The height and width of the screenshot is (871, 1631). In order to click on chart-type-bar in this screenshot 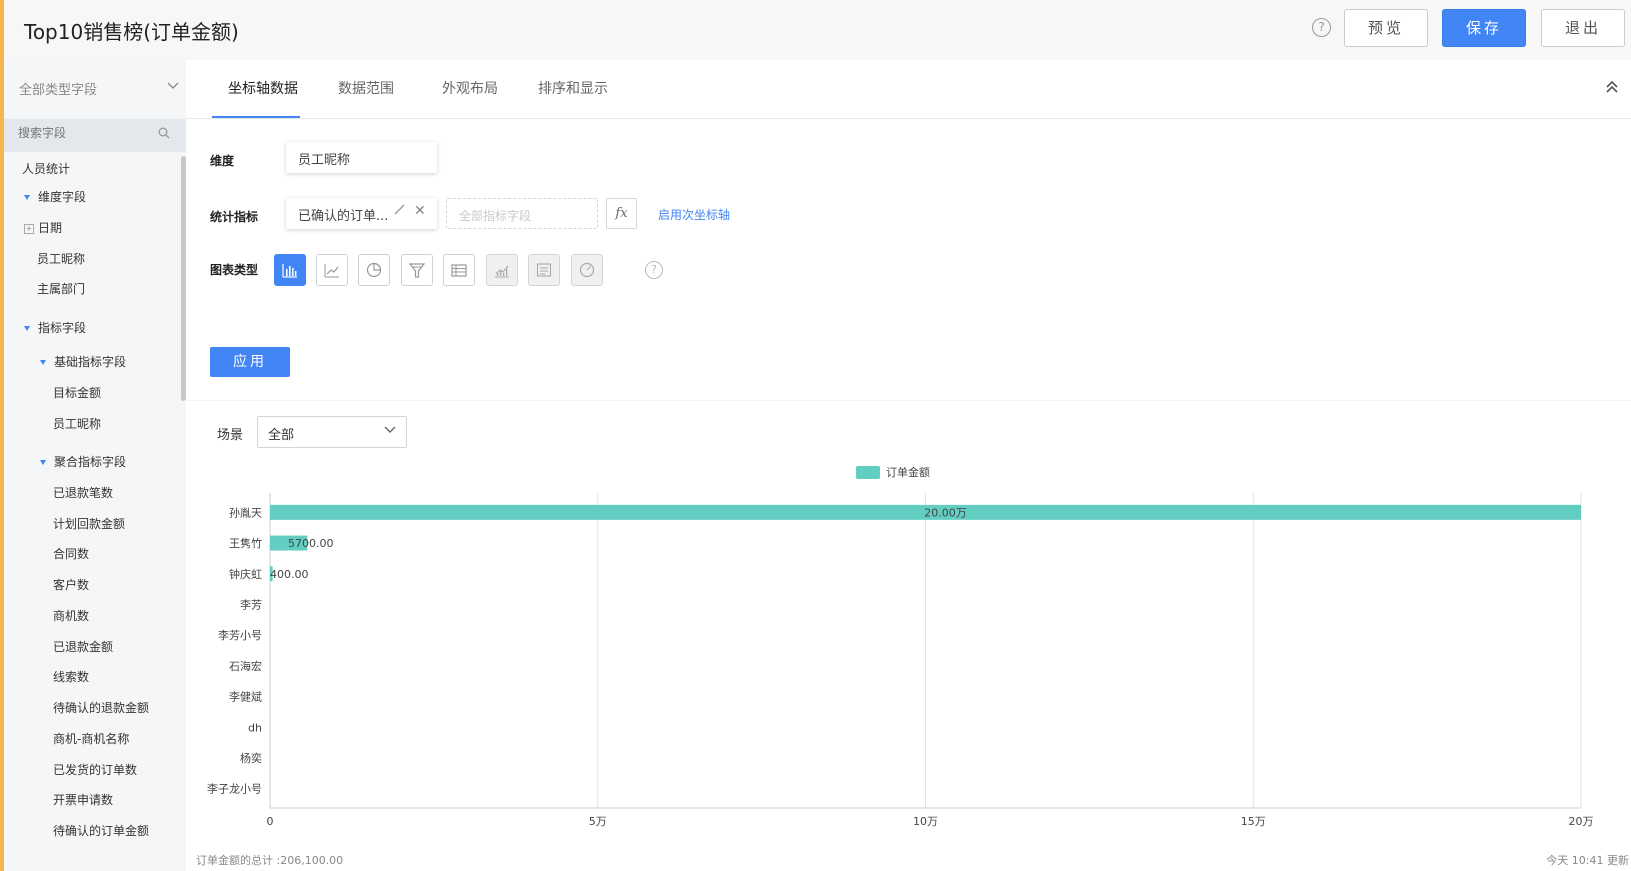, I will do `click(290, 270)`.